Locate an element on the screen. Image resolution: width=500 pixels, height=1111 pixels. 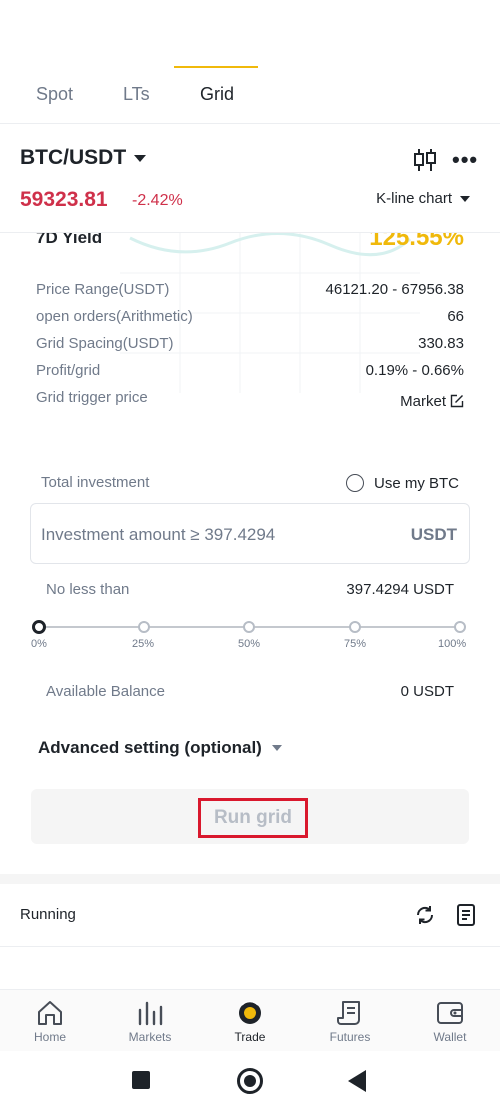
slider-mark: 25% is located at coordinates (143, 644).